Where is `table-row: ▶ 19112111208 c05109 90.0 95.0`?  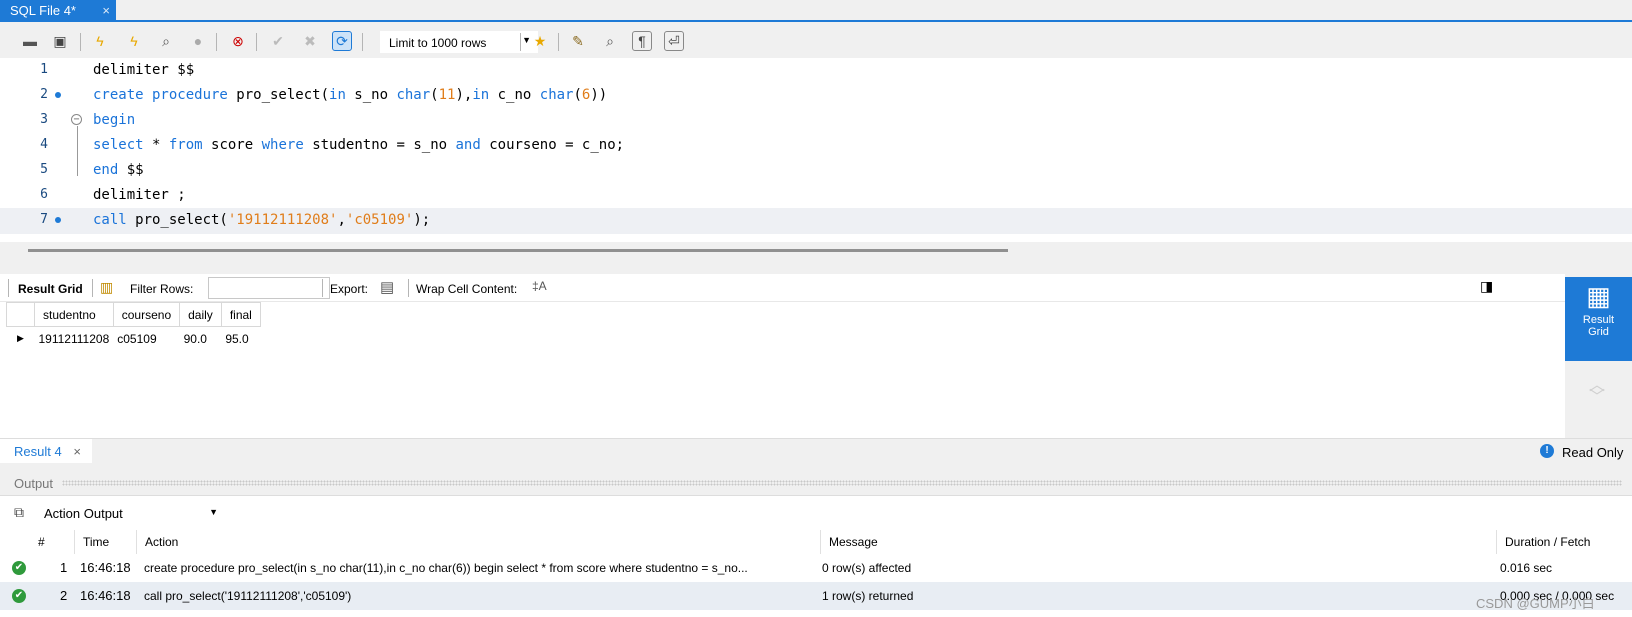
table-row: ▶ 19112111208 c05109 90.0 95.0 is located at coordinates (134, 339).